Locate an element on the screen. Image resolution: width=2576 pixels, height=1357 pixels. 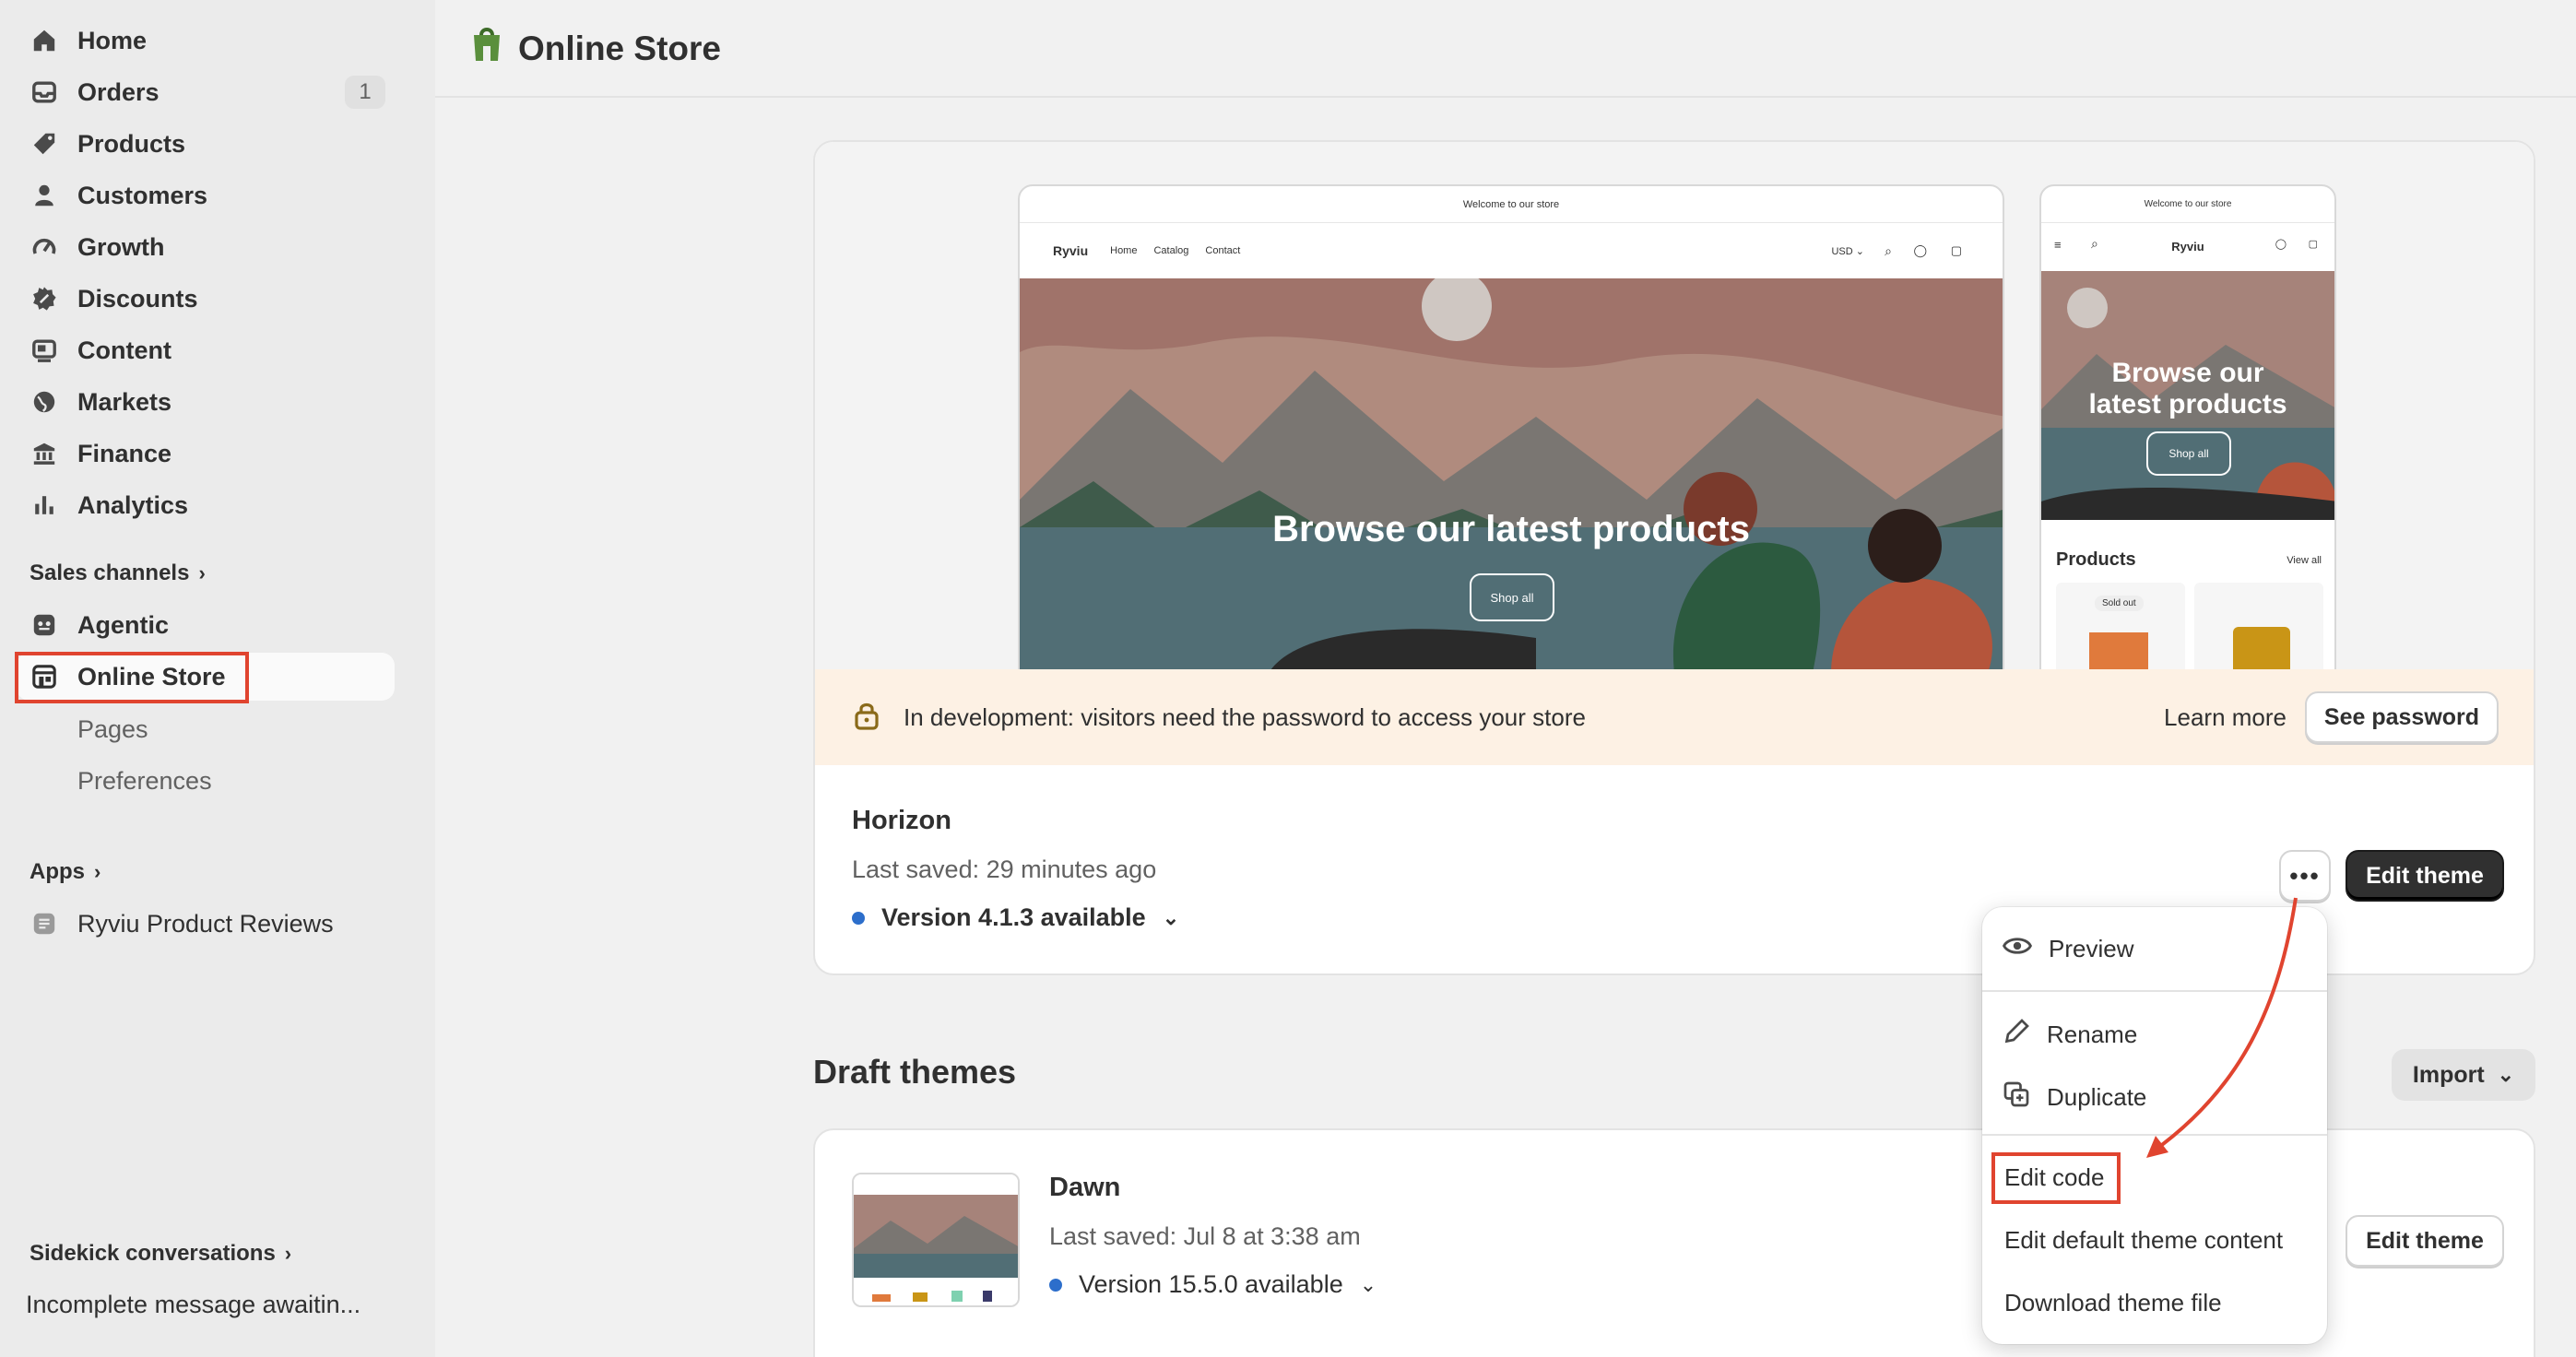
sidebar-item-label: Growth is located at coordinates (121, 246).